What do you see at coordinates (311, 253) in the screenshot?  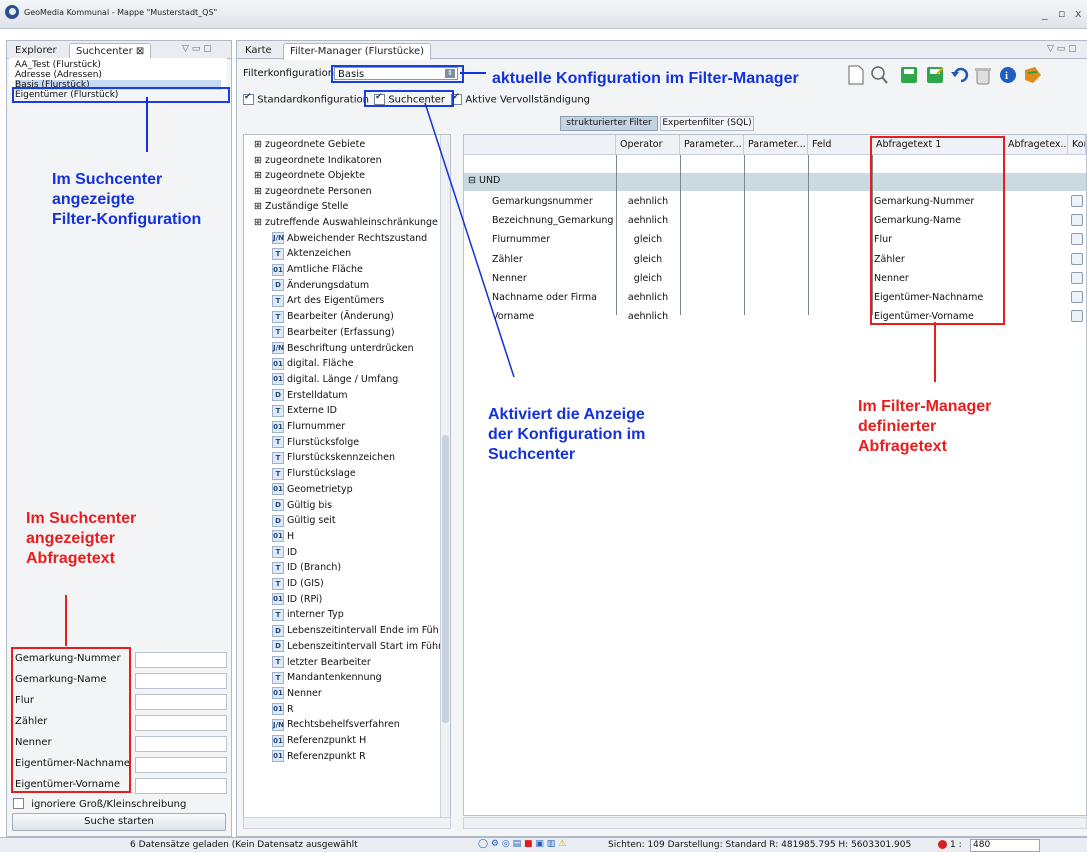 I see `tree-attribute: T Aktenzeichen` at bounding box center [311, 253].